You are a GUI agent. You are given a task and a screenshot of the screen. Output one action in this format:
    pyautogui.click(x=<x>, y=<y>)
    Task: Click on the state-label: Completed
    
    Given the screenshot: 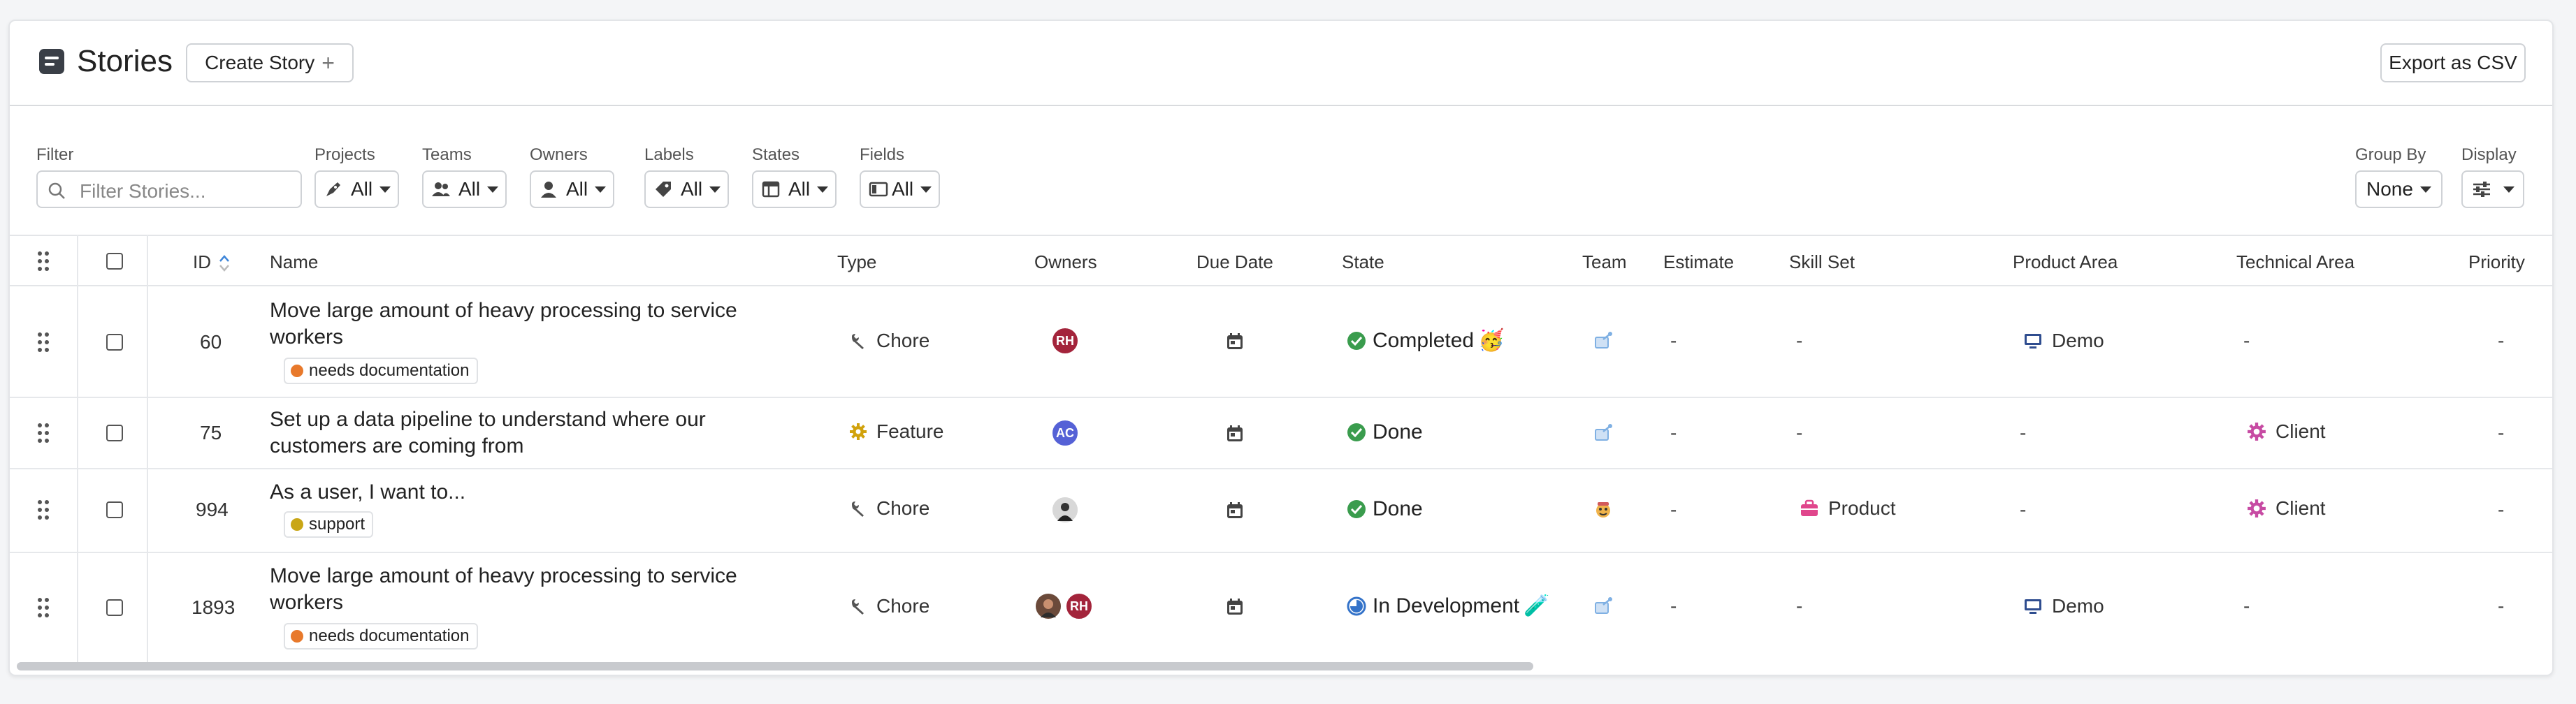 What is the action you would take?
    pyautogui.click(x=1424, y=340)
    